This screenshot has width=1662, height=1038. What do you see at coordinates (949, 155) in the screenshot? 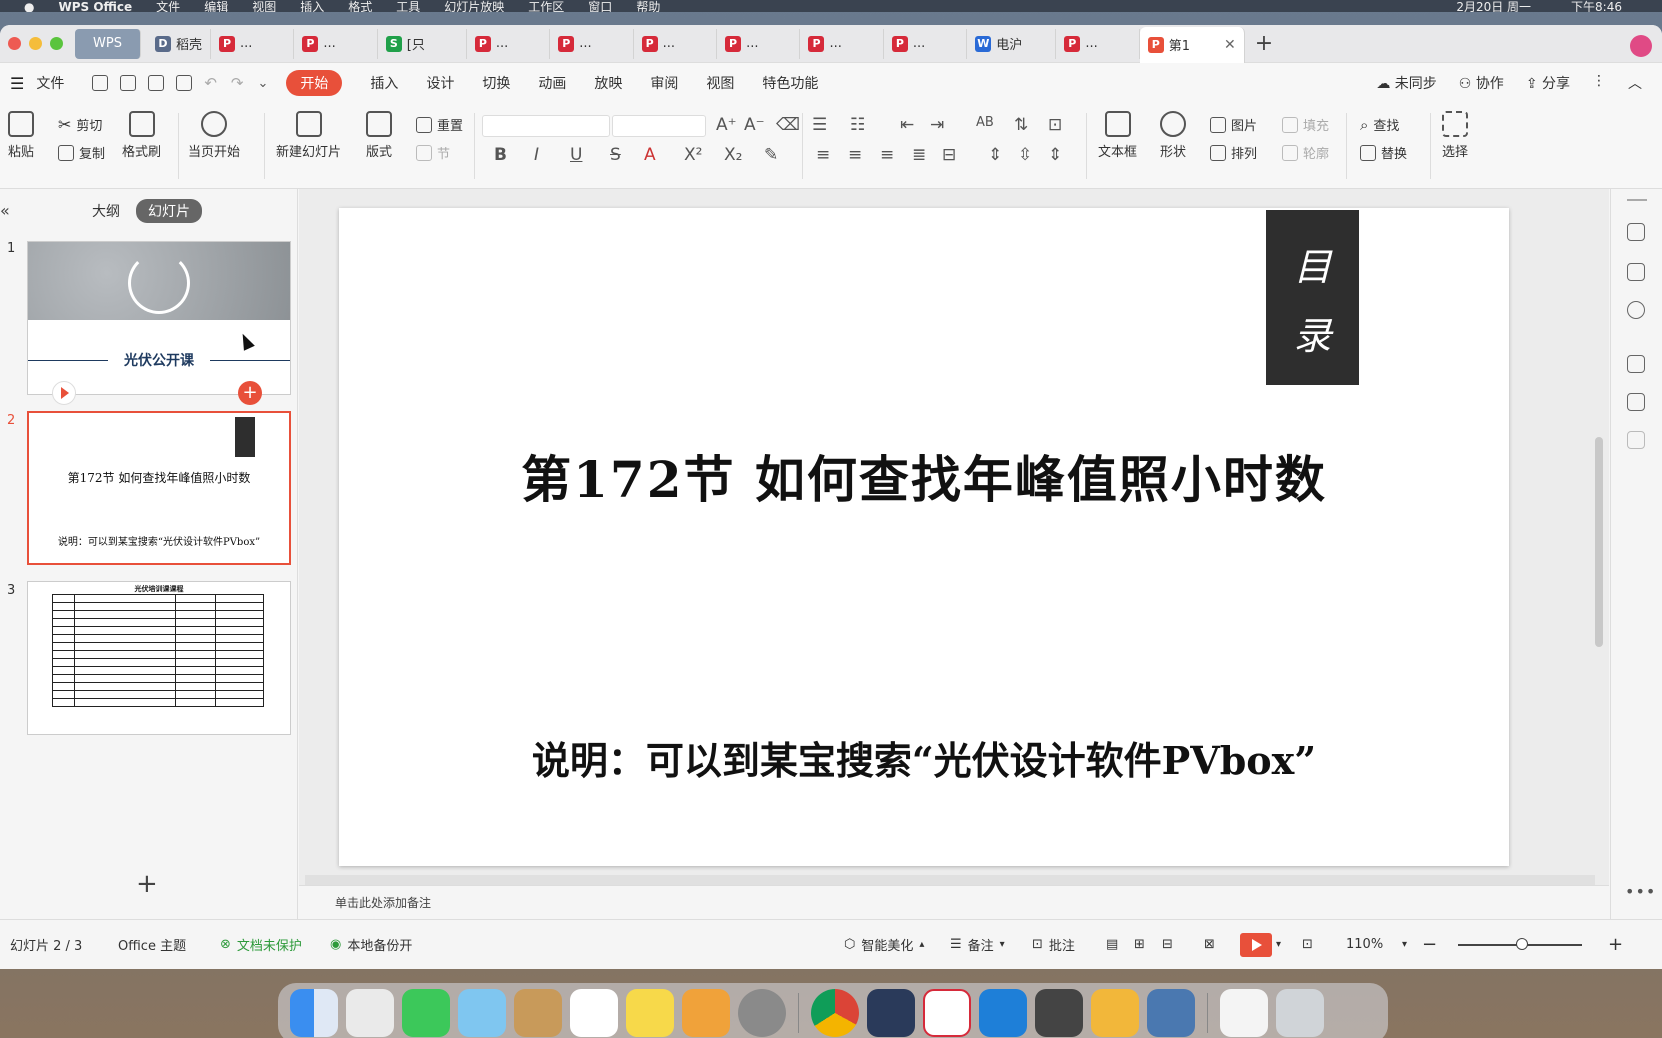
I see `distribute-icon: ⊟` at bounding box center [949, 155].